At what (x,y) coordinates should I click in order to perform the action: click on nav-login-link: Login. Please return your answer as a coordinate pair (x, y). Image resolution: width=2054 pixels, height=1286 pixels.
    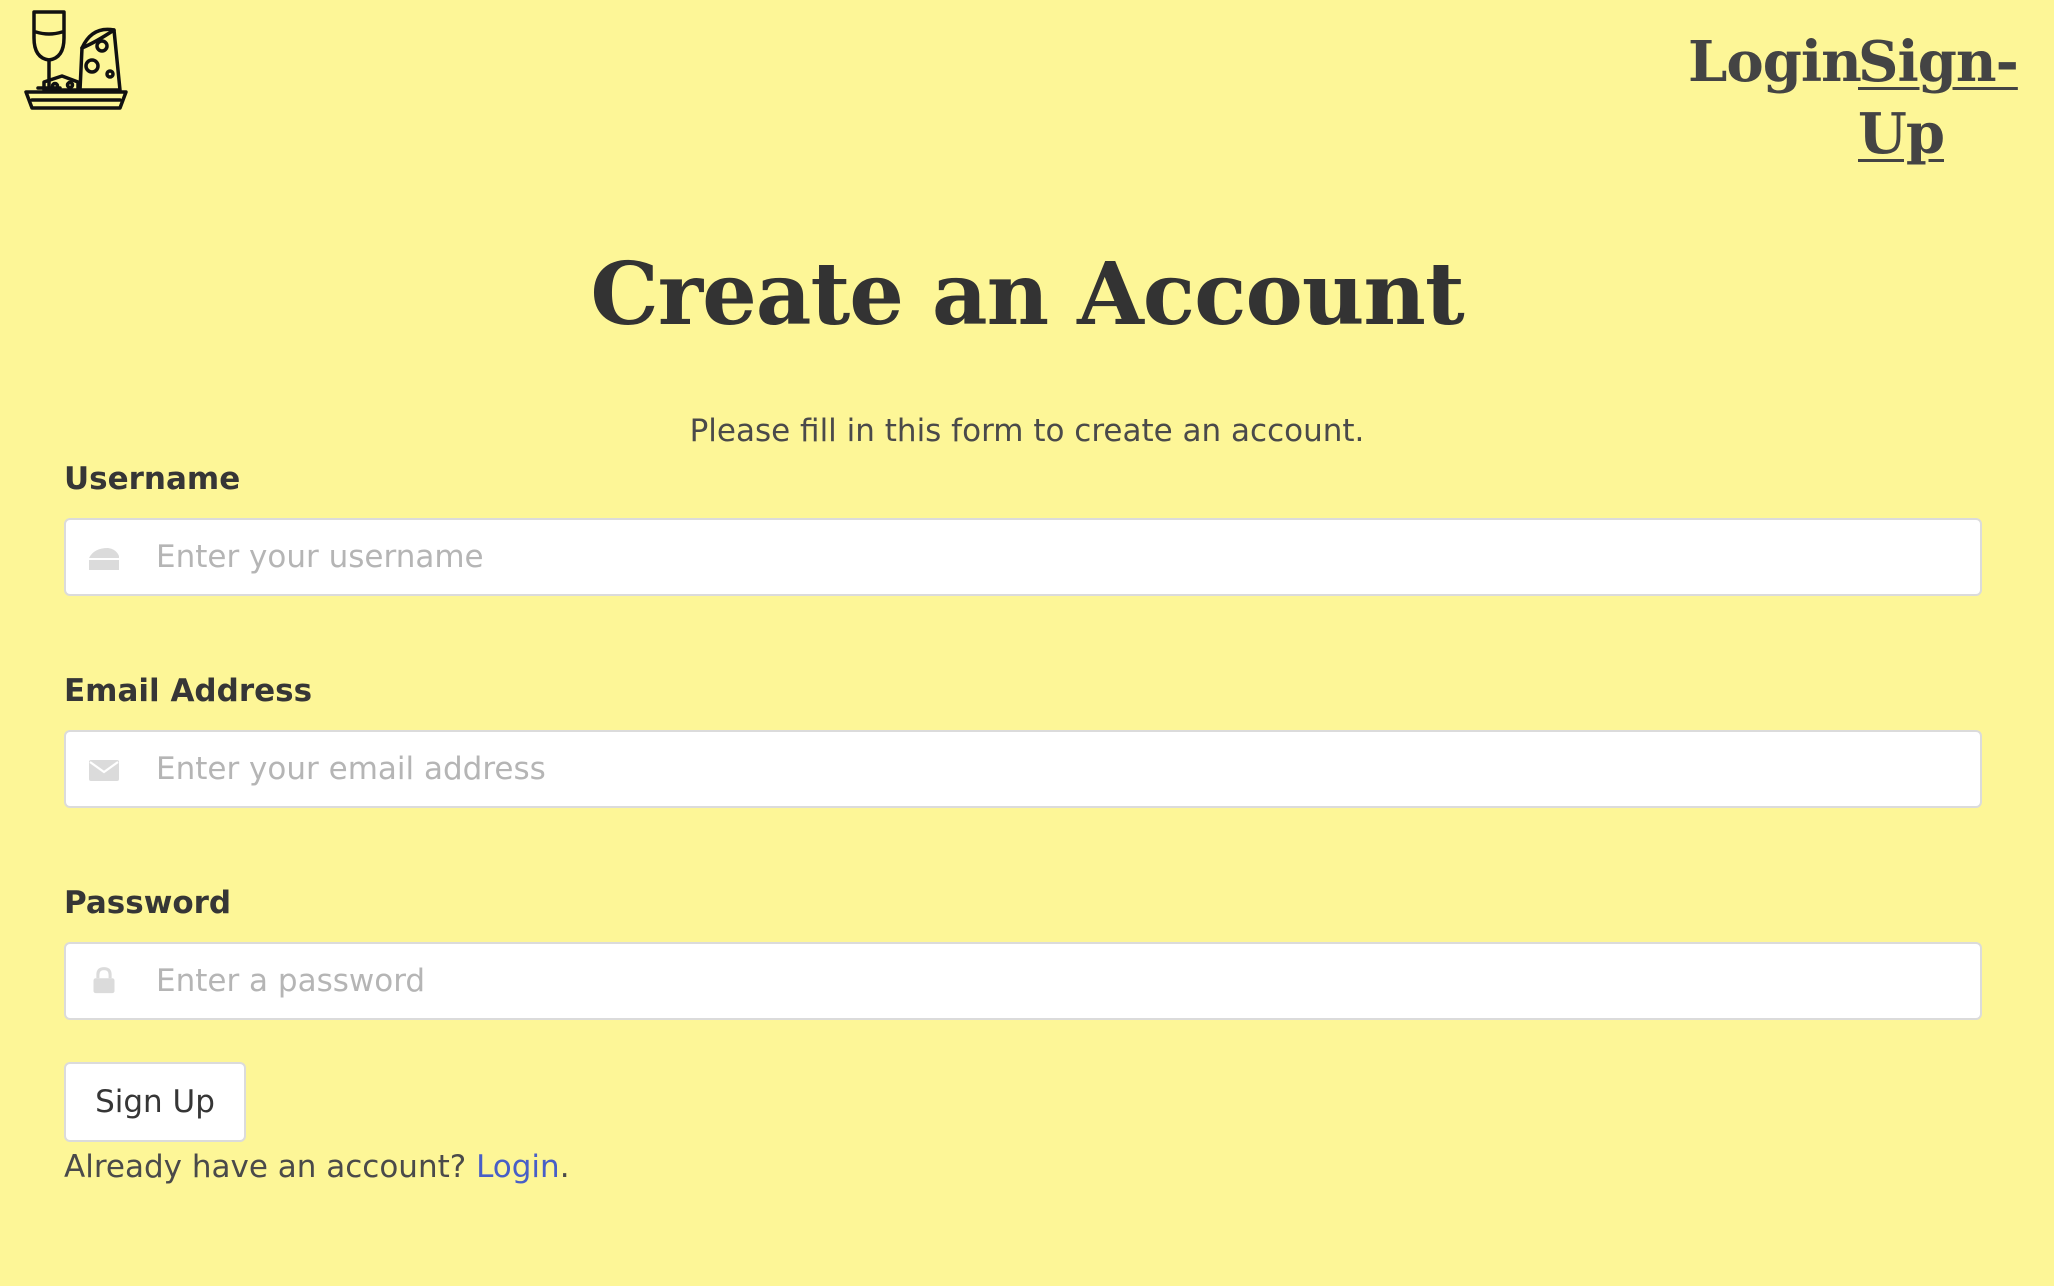
    Looking at the image, I should click on (1775, 62).